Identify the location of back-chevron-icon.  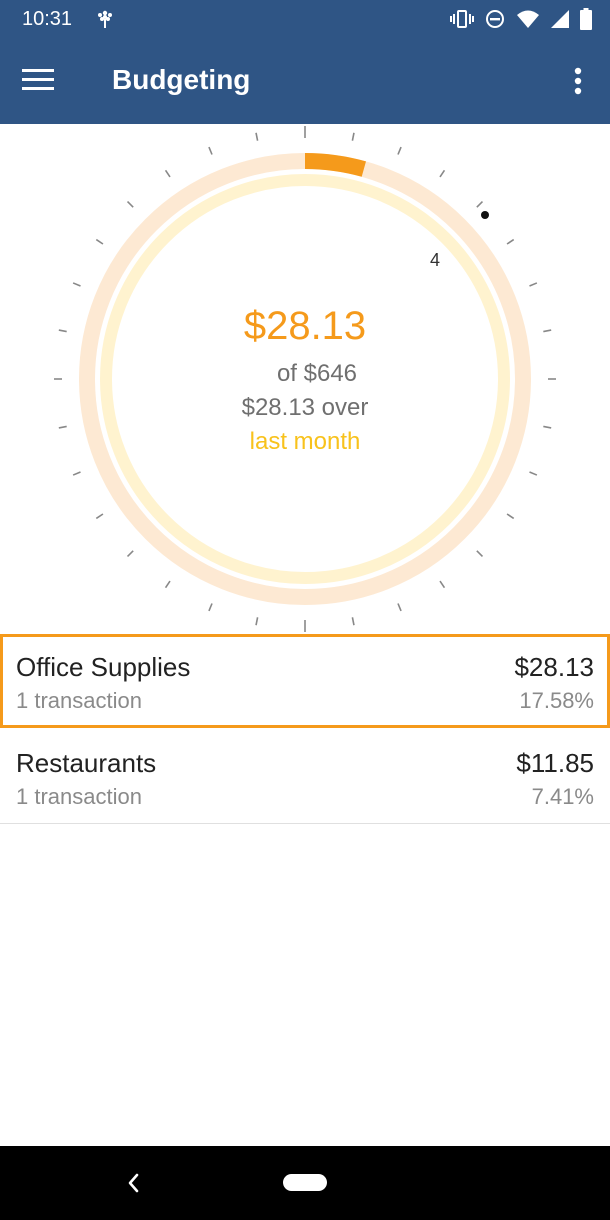
(134, 1183).